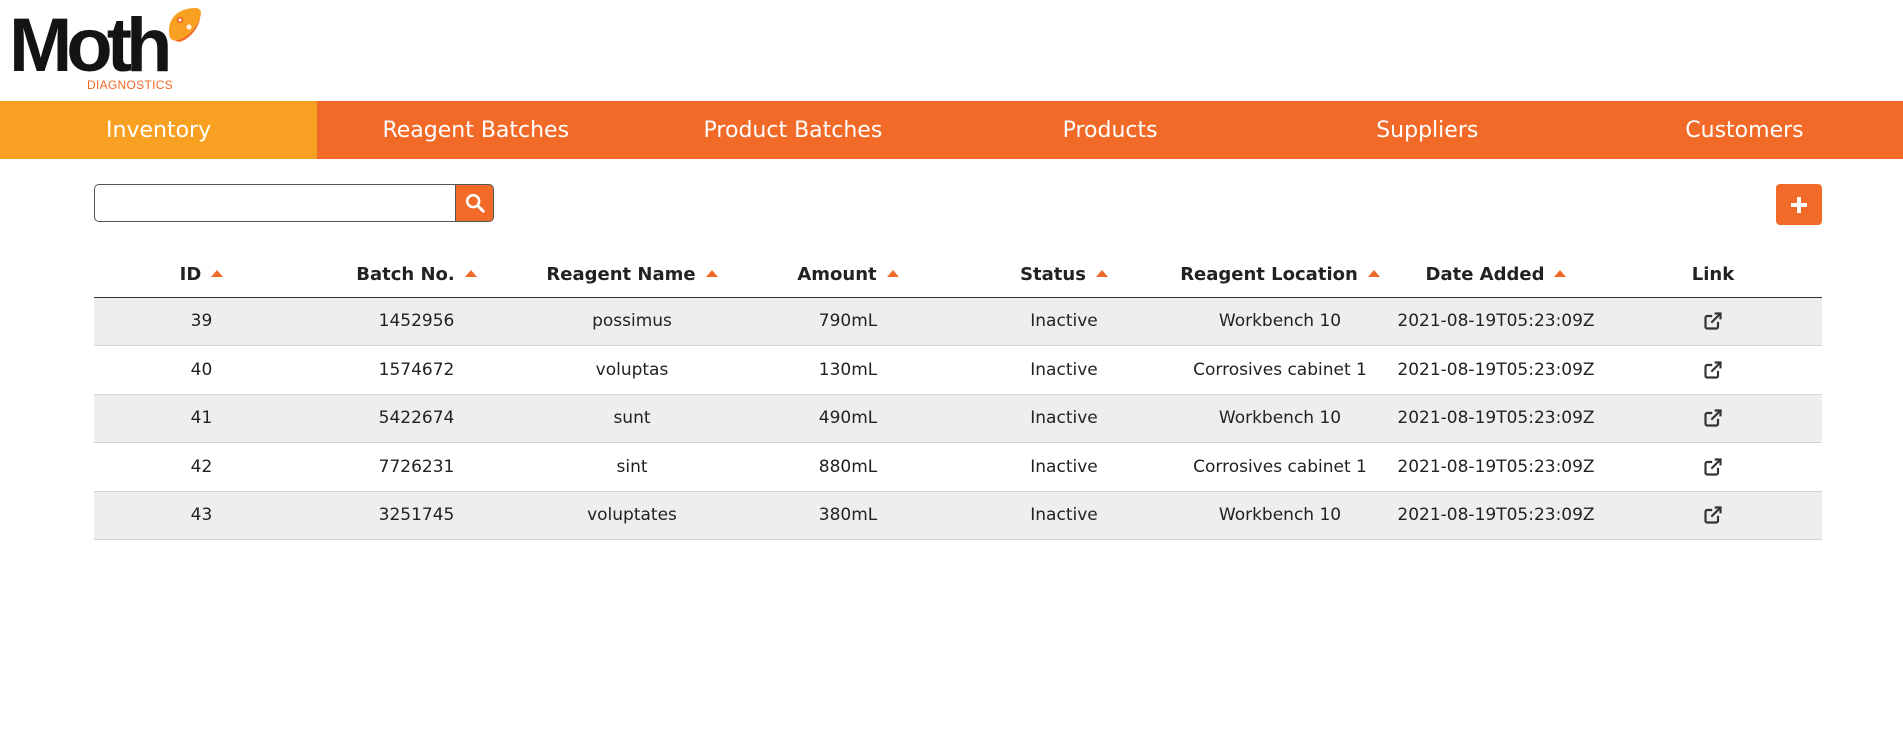  Describe the element at coordinates (201, 321) in the screenshot. I see `cell-id: 39` at that location.